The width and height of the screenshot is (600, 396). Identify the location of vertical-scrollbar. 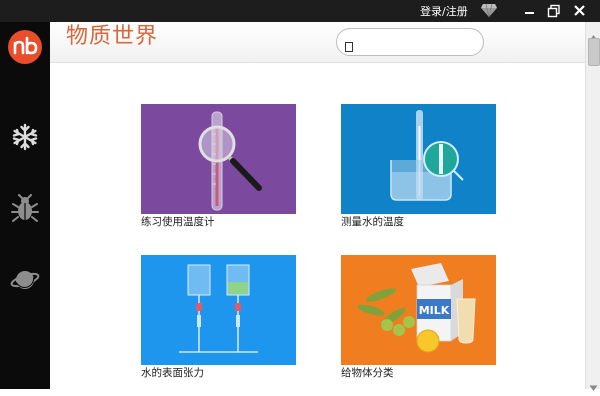
(592, 206).